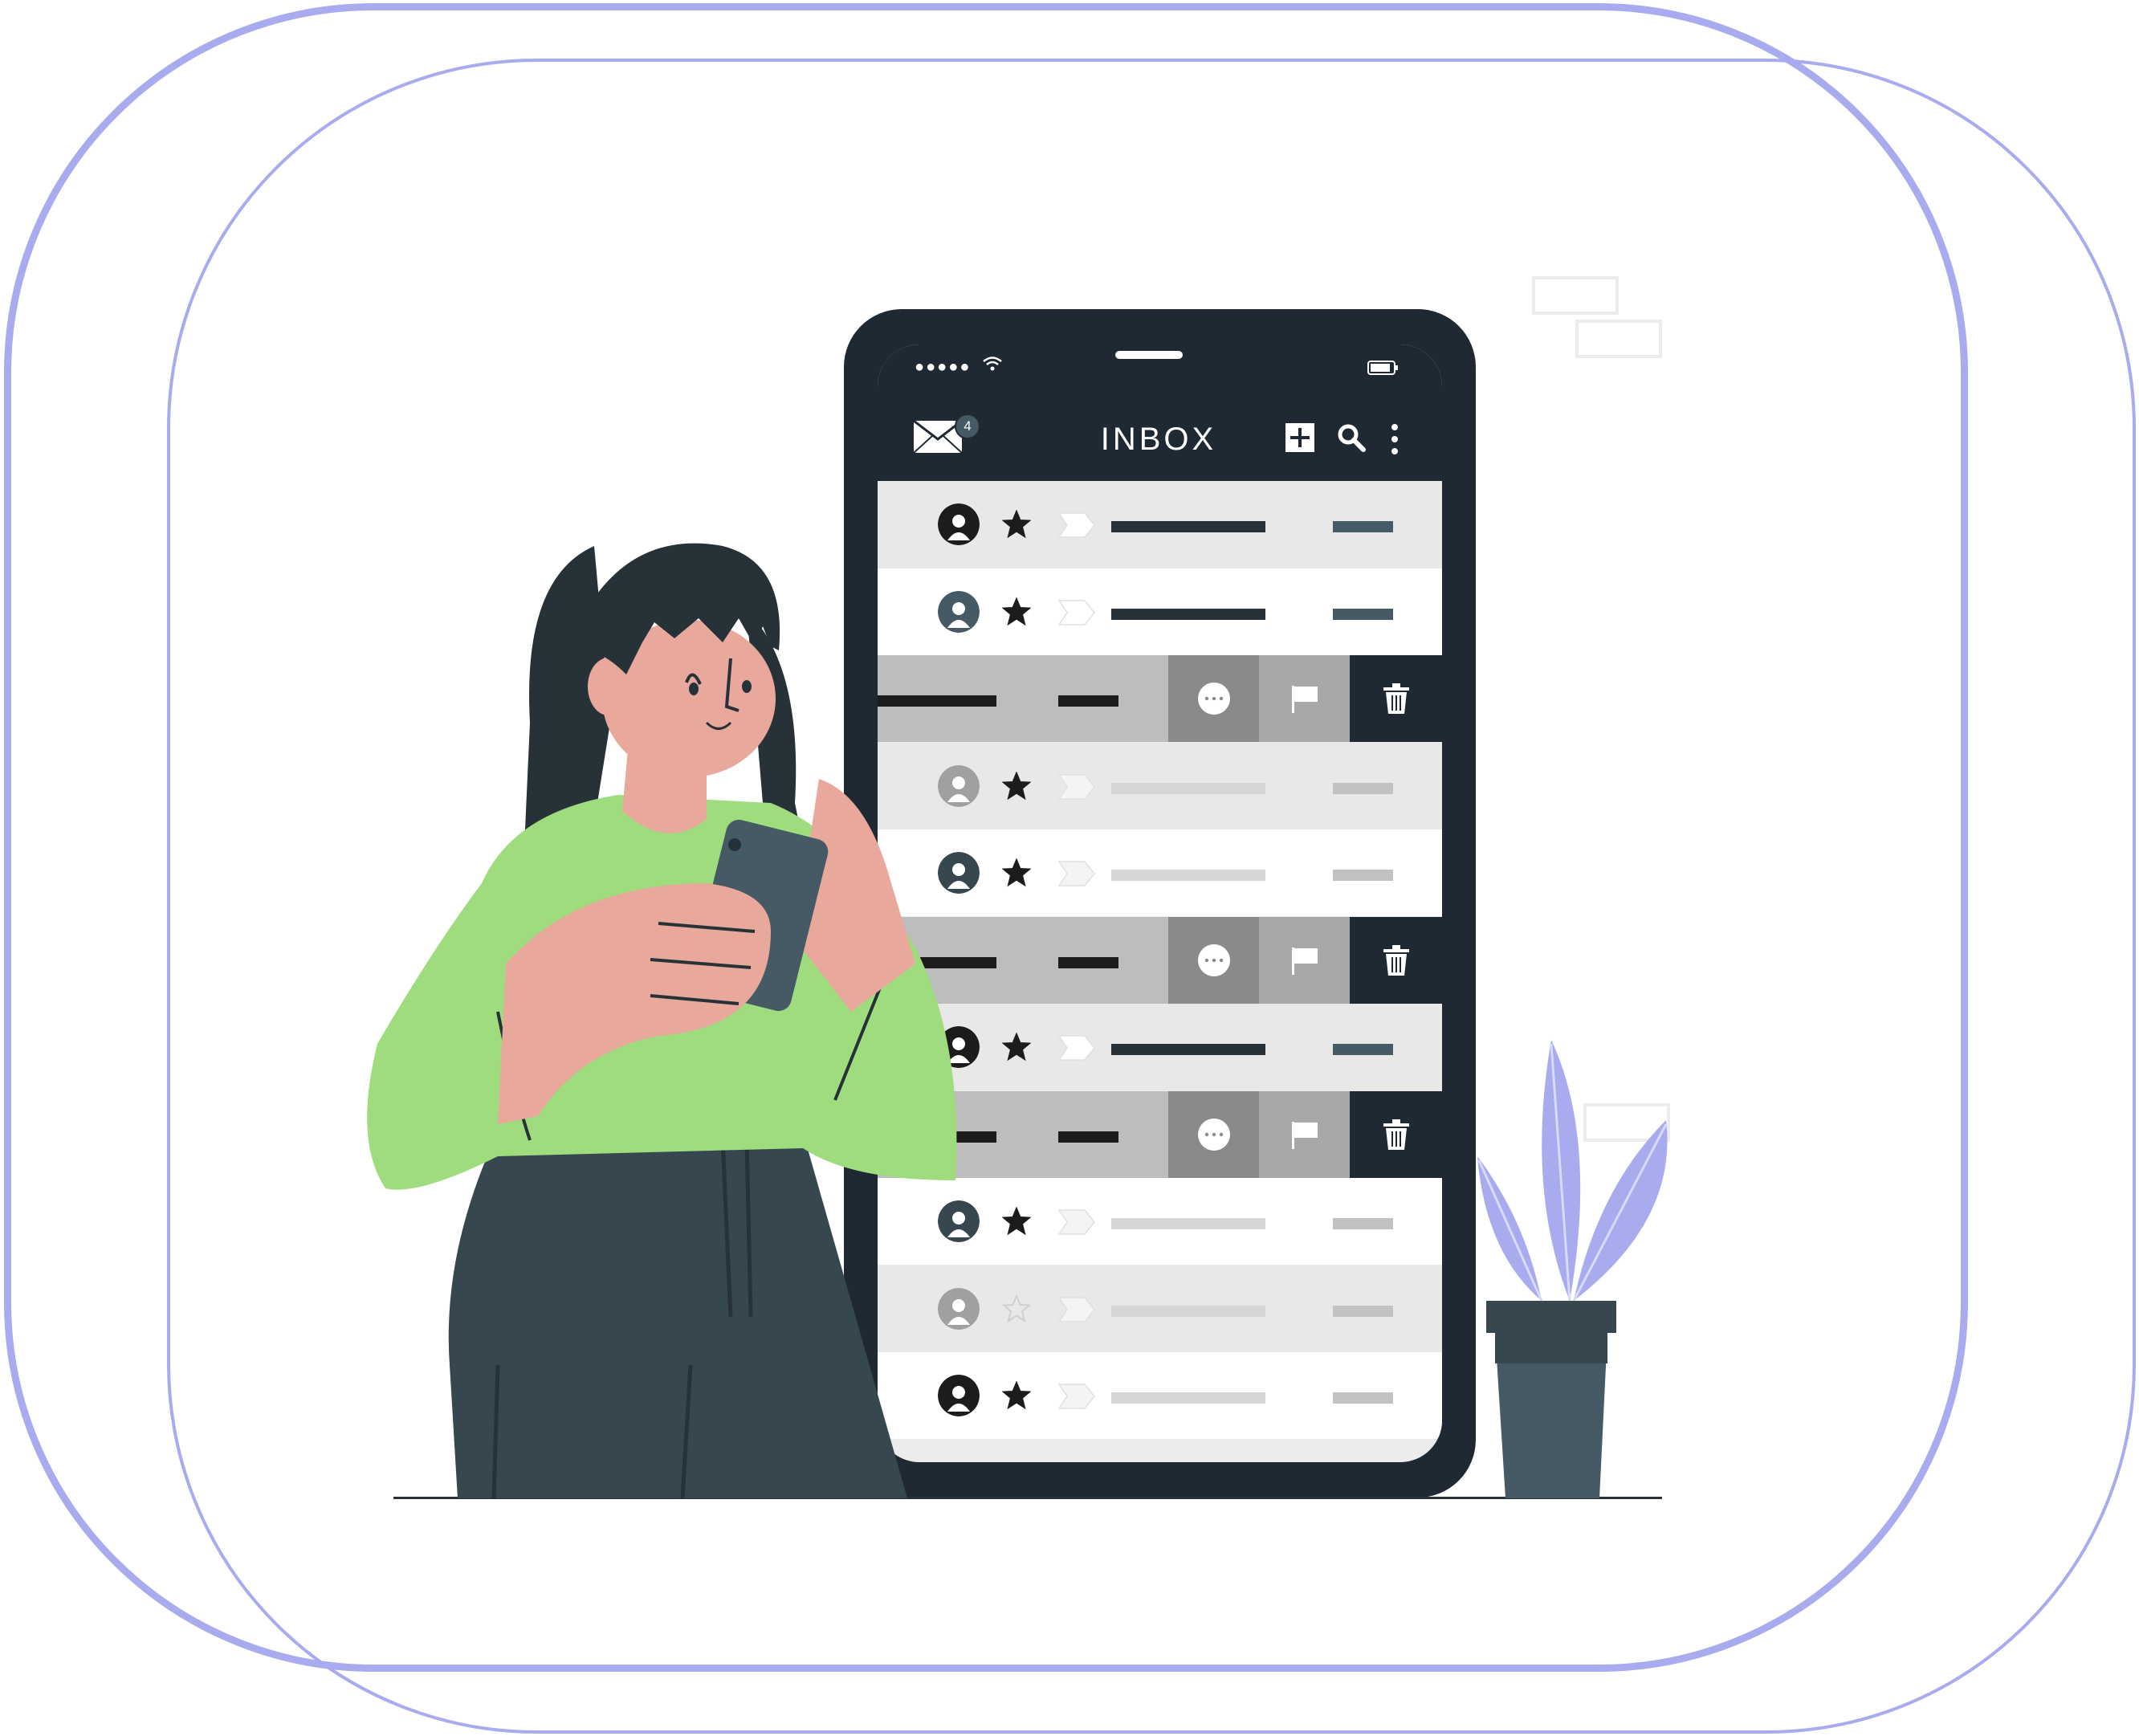  What do you see at coordinates (1299, 438) in the screenshot?
I see `add-icon` at bounding box center [1299, 438].